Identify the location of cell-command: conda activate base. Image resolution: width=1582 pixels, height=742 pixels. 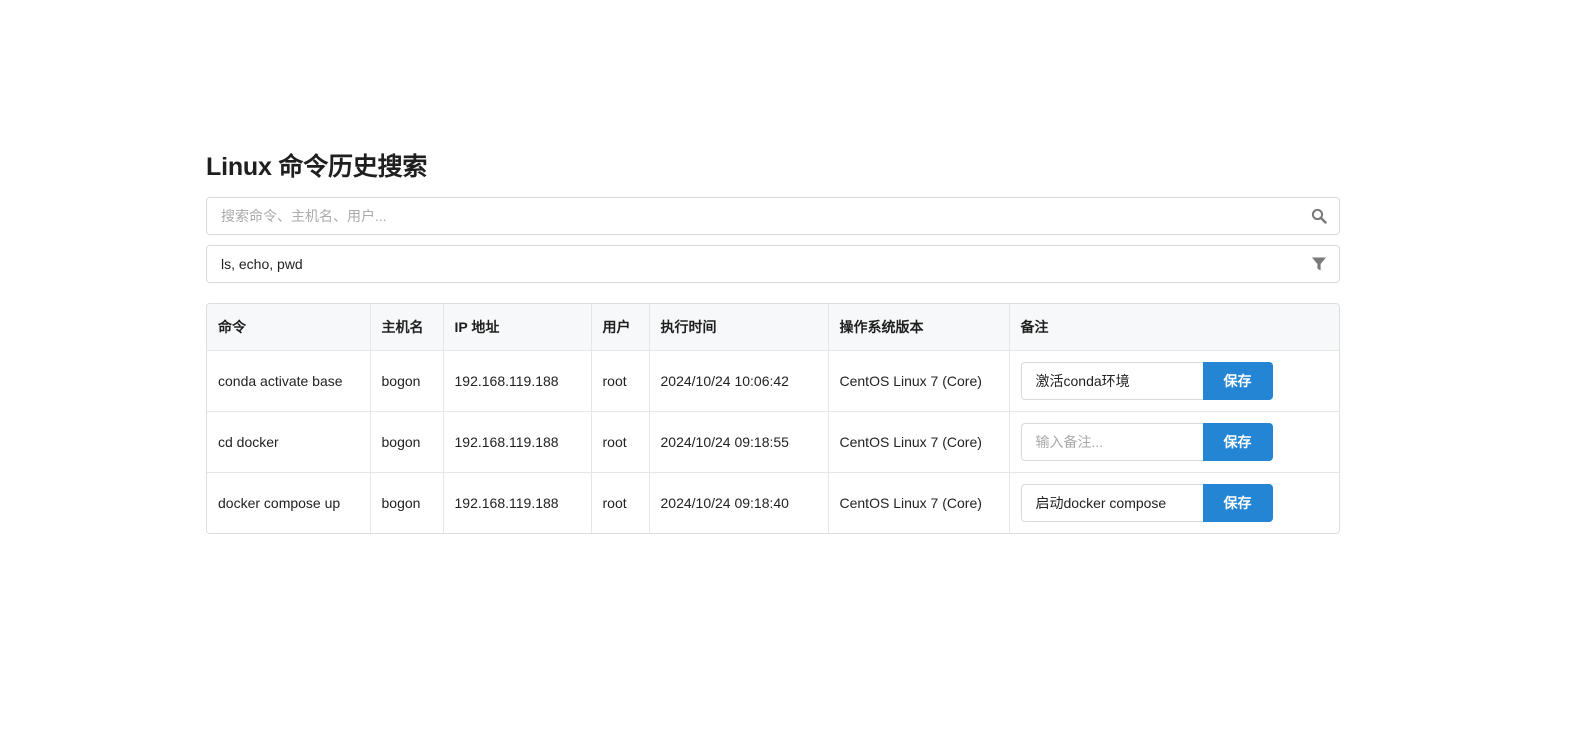
(289, 381).